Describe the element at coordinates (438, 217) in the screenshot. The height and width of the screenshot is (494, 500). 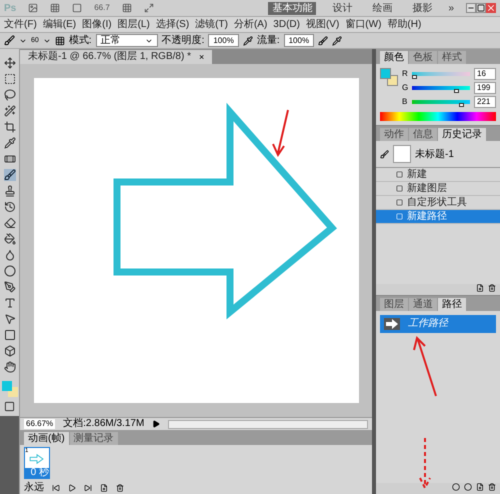
I see `history-item: 新建路径` at that location.